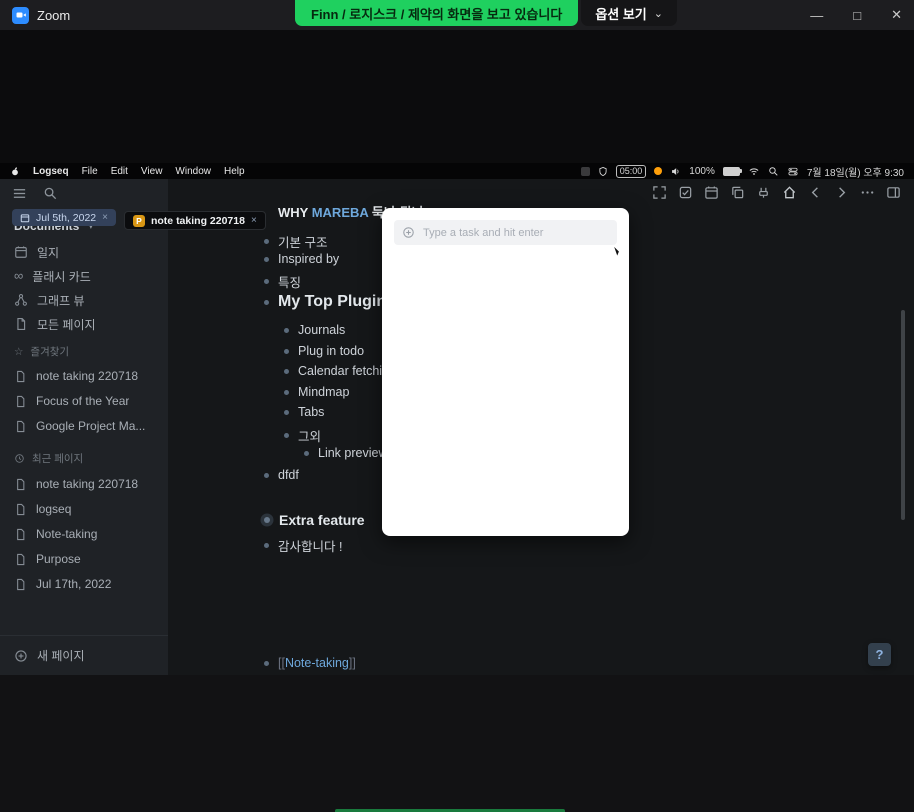  What do you see at coordinates (793, 171) in the screenshot?
I see `control-center-icon` at bounding box center [793, 171].